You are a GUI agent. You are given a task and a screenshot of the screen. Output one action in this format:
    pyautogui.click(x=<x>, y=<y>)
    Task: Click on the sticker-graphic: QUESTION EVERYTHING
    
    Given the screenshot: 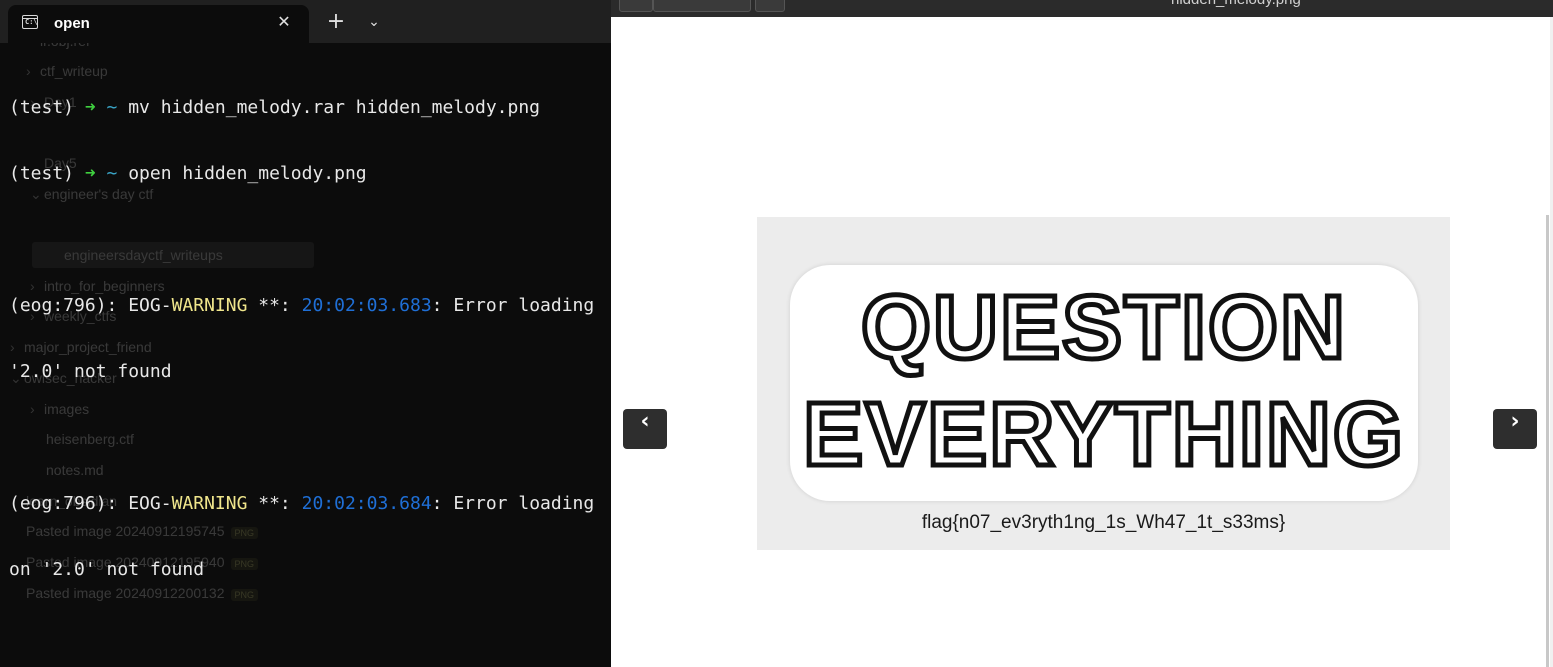 What is the action you would take?
    pyautogui.click(x=1104, y=383)
    